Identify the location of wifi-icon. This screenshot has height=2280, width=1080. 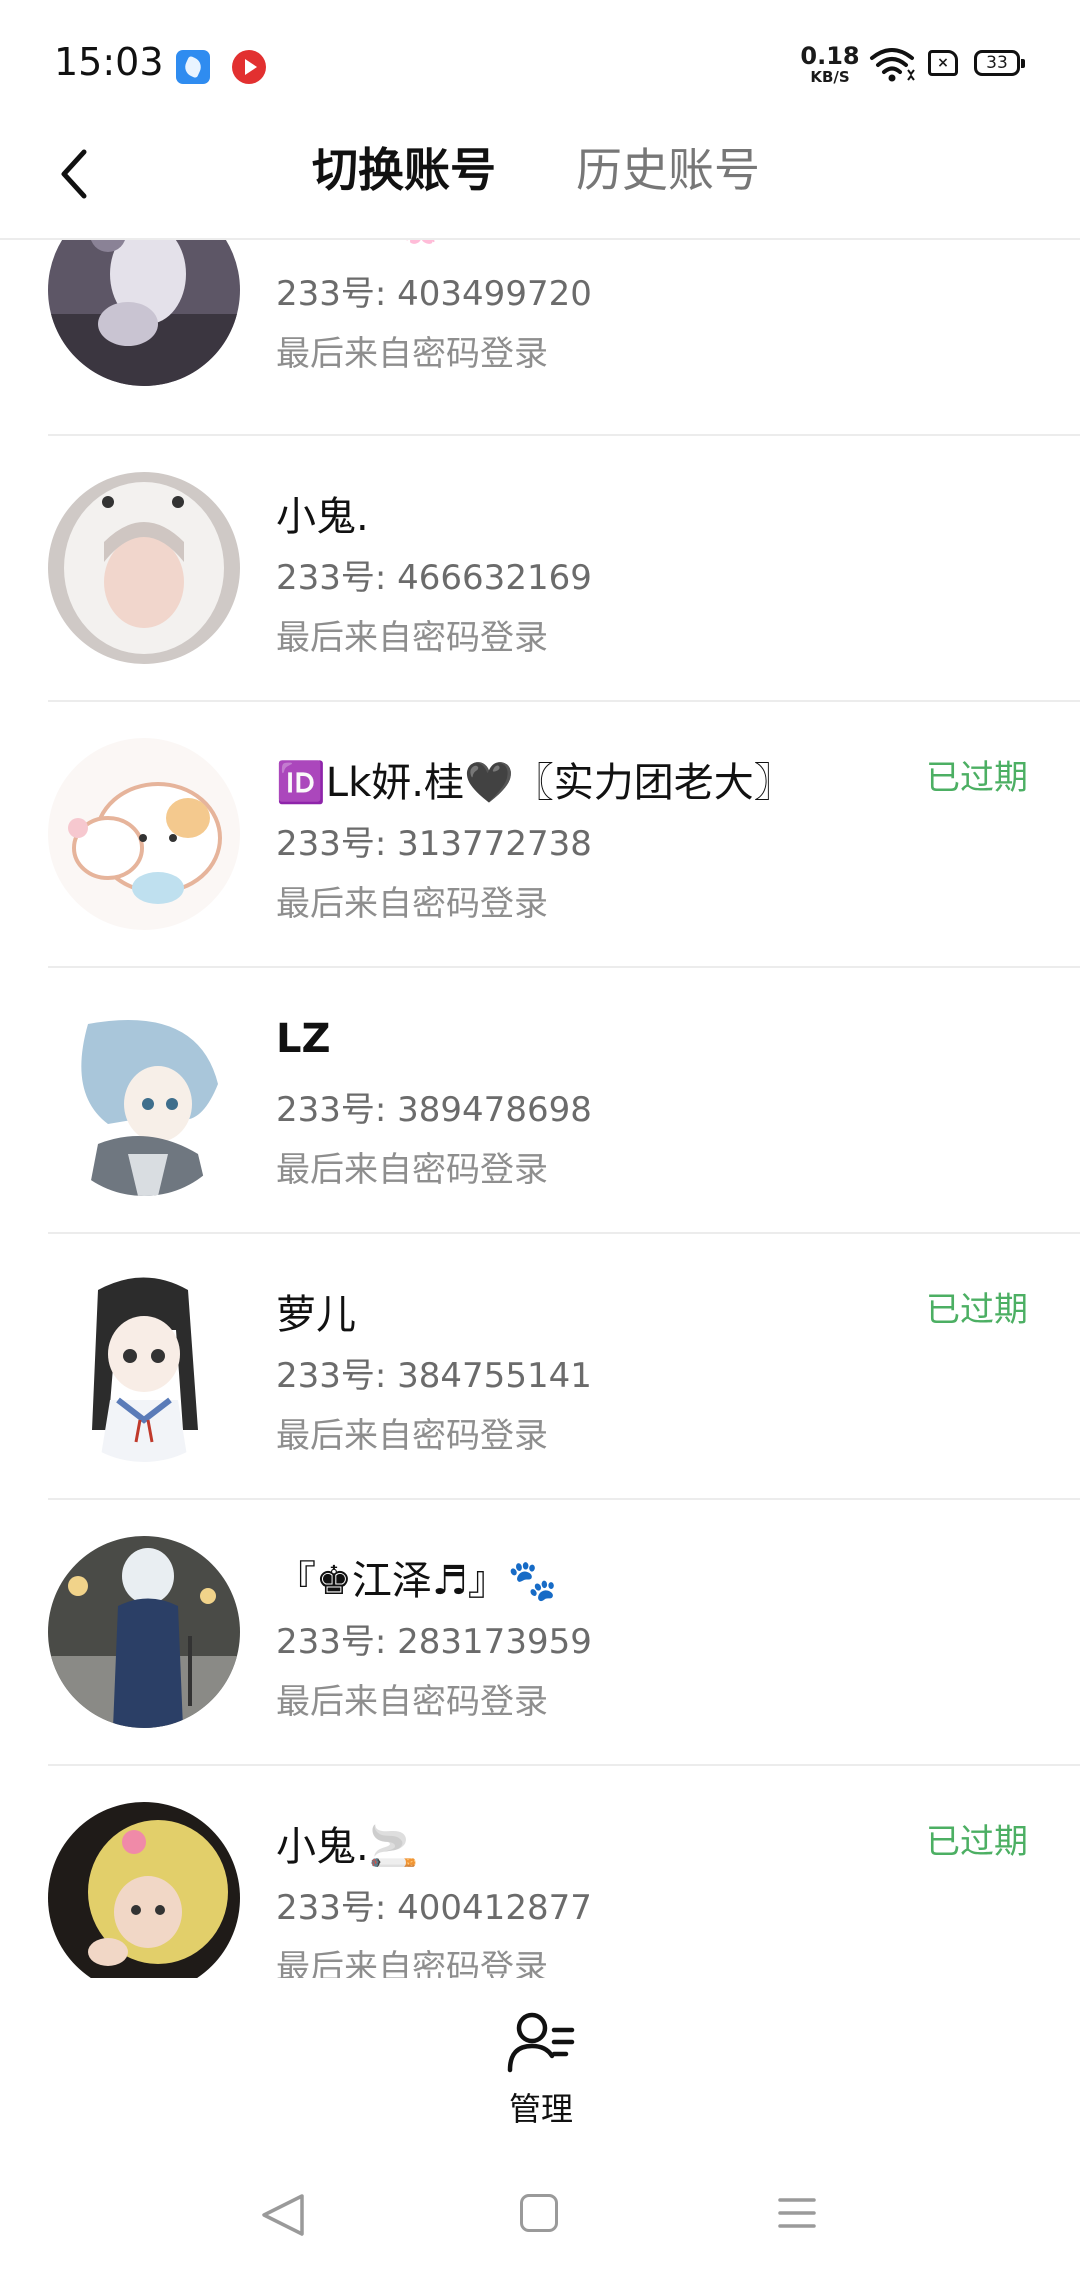
(892, 65).